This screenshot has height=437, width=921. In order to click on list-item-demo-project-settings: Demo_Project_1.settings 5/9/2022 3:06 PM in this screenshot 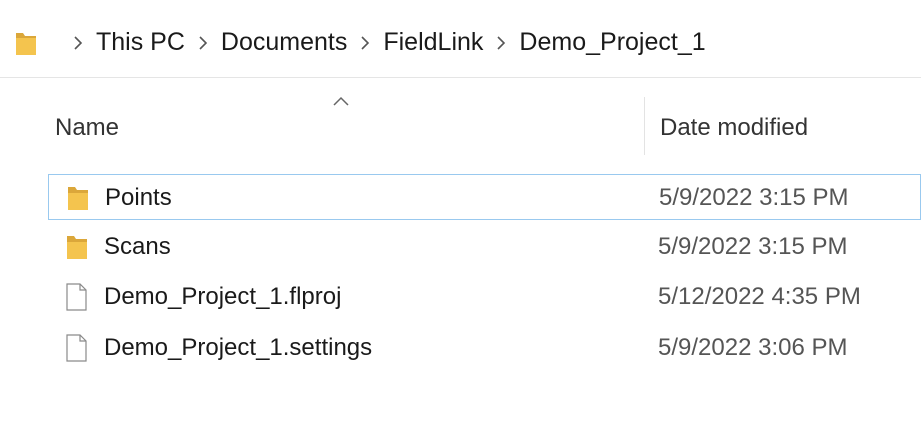, I will do `click(484, 348)`.